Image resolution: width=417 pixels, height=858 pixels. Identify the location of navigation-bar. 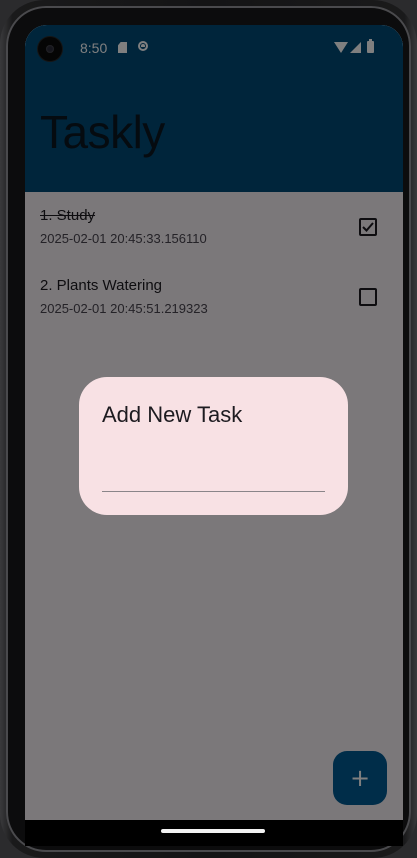
(214, 833).